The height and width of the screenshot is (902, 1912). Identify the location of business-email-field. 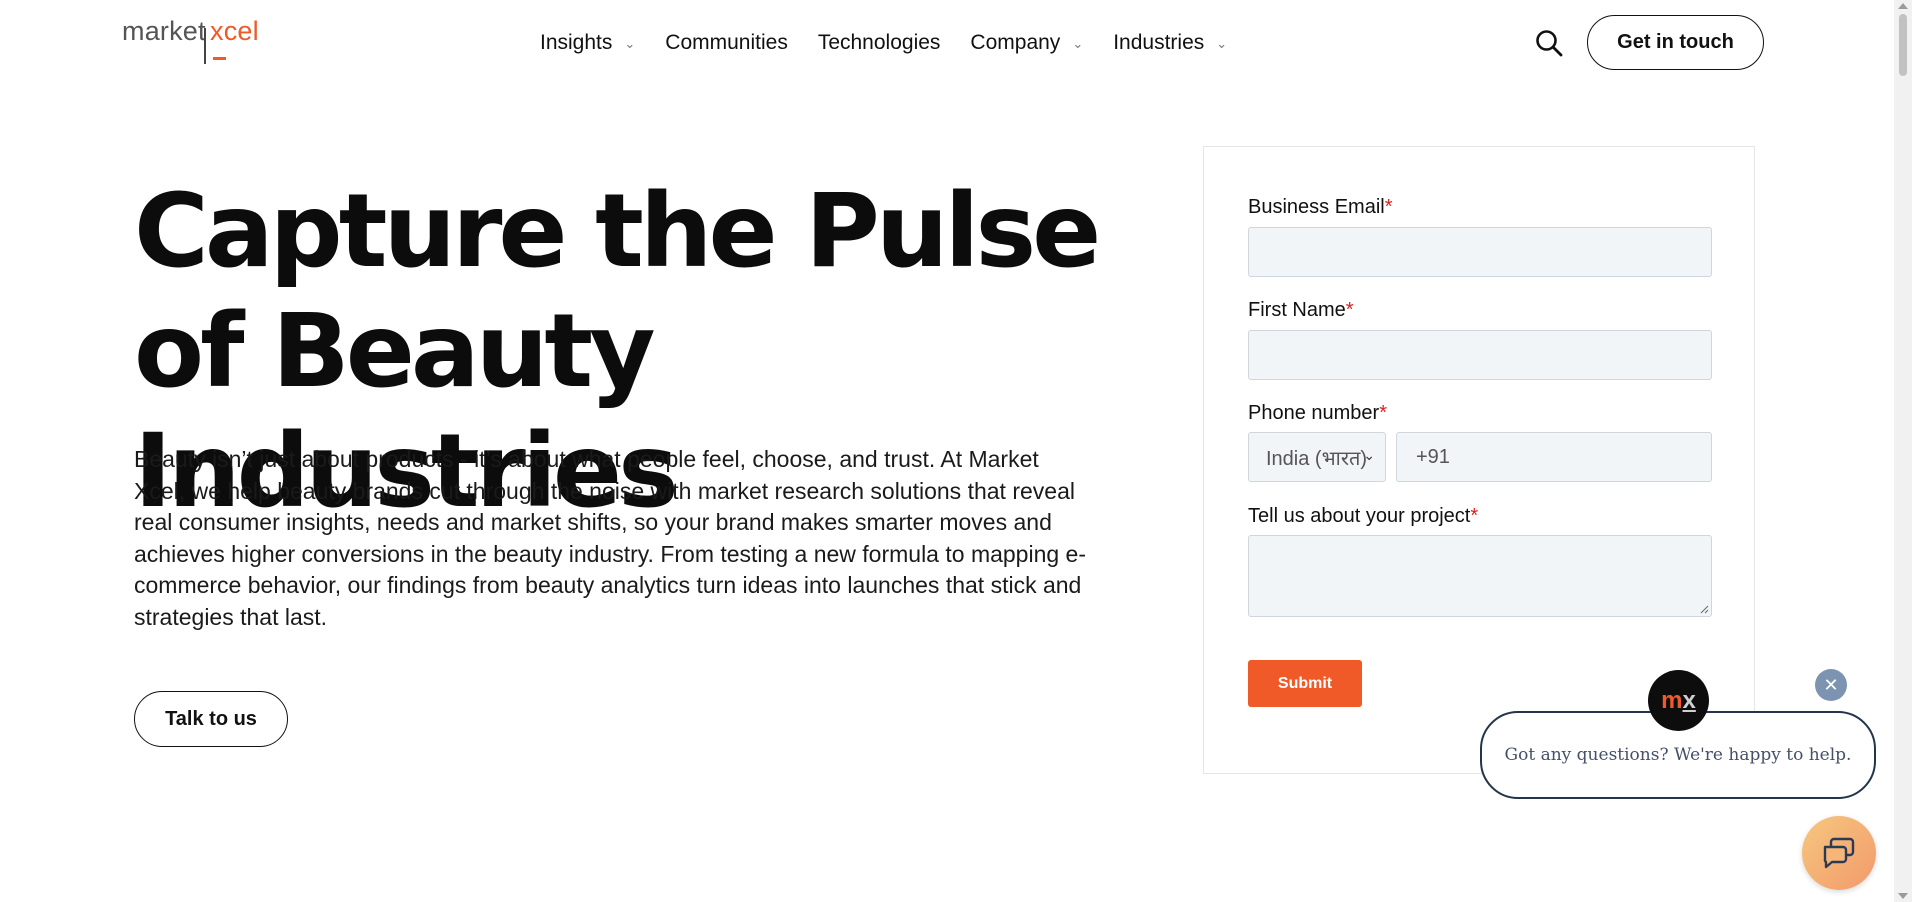
(1480, 252).